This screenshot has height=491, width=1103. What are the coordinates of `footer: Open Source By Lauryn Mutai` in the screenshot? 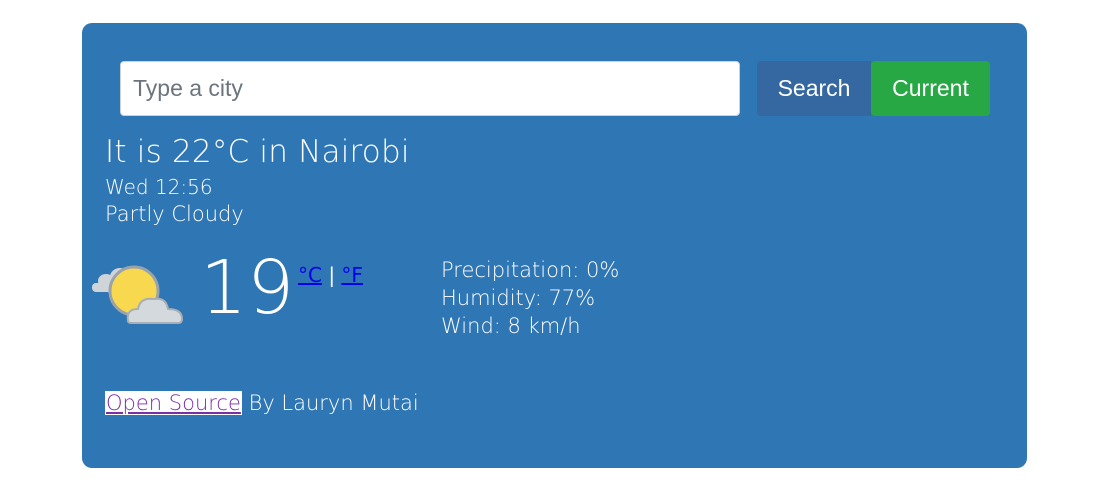 It's located at (262, 403).